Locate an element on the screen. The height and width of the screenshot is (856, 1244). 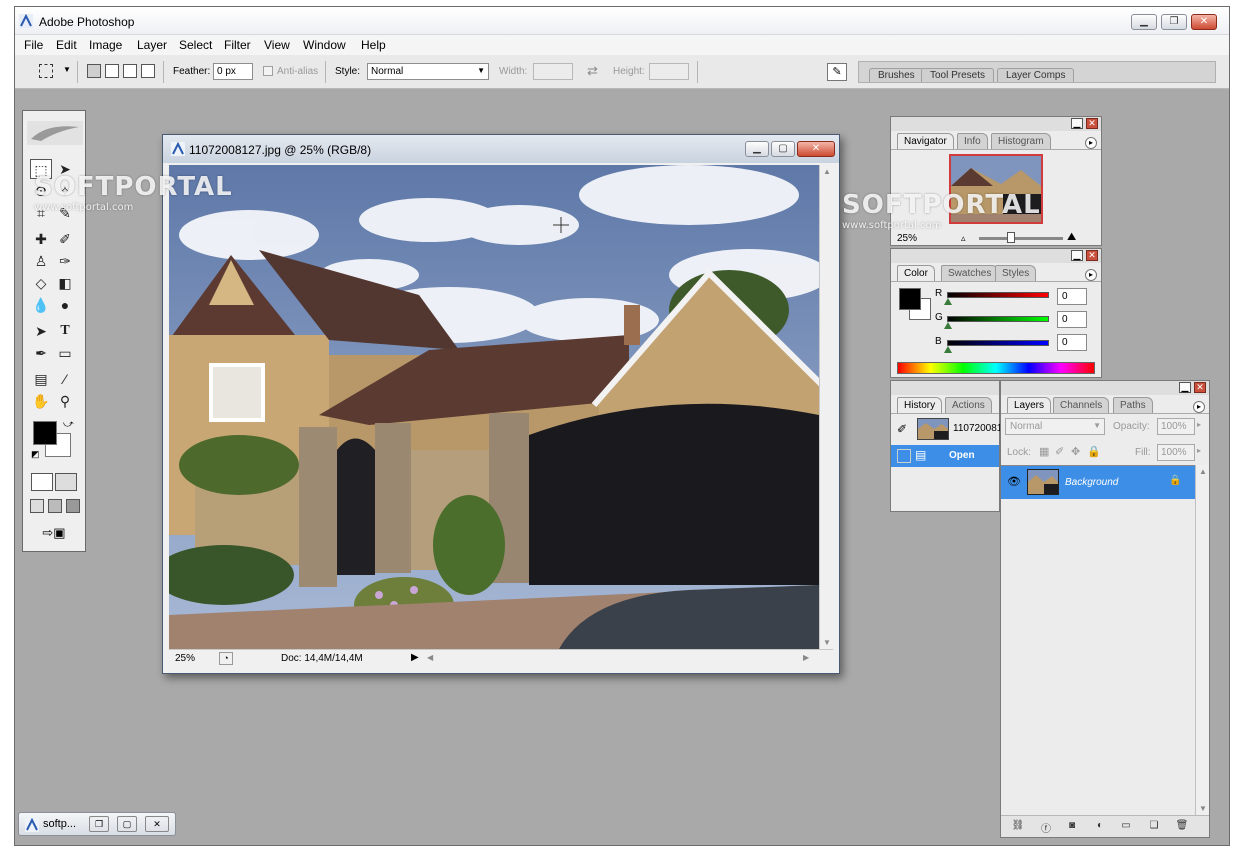
scroll-right-arrow: ▶ is located at coordinates (806, 657).